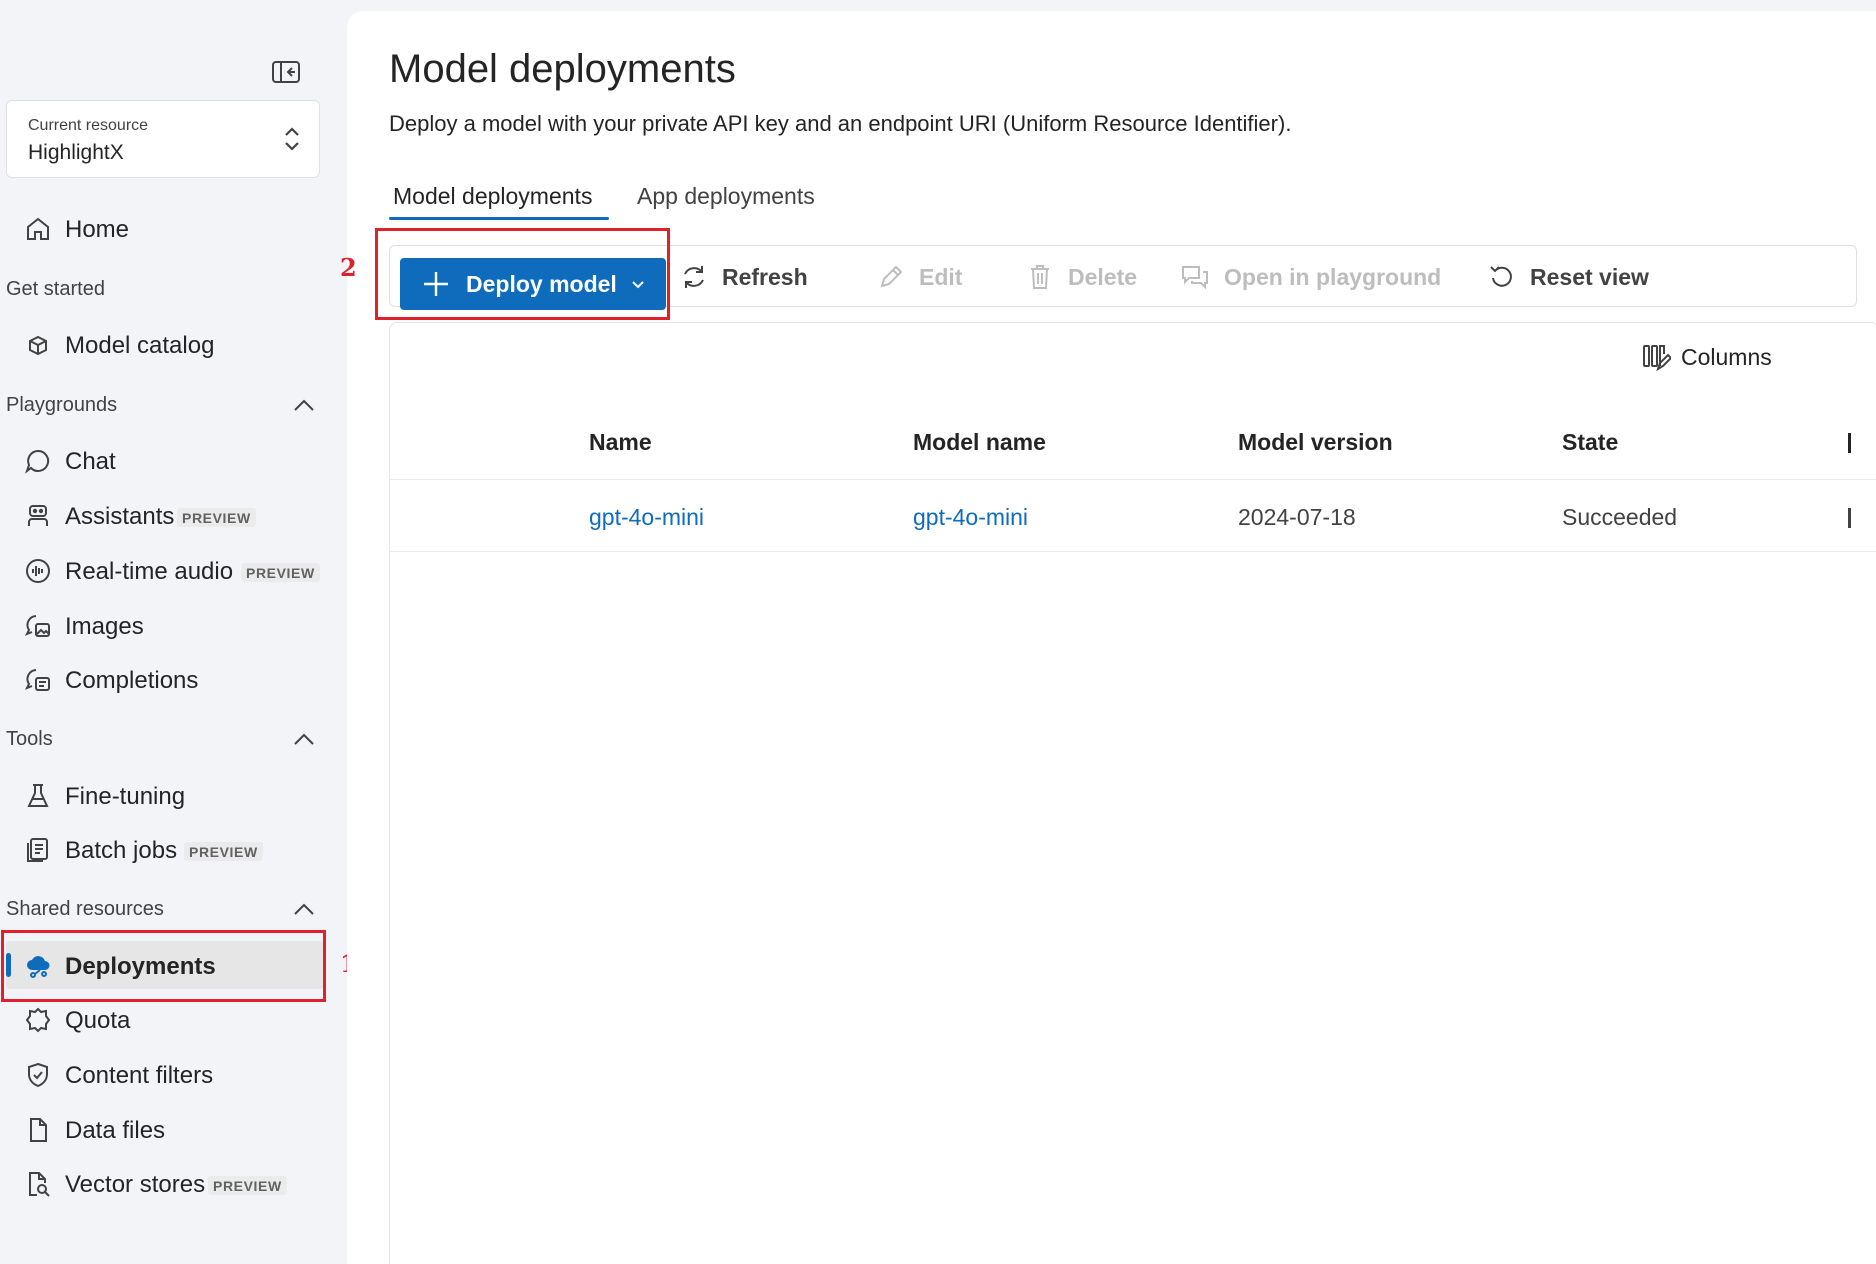 This screenshot has width=1876, height=1264. I want to click on sidebar-item-quota: Quota, so click(162, 1019).